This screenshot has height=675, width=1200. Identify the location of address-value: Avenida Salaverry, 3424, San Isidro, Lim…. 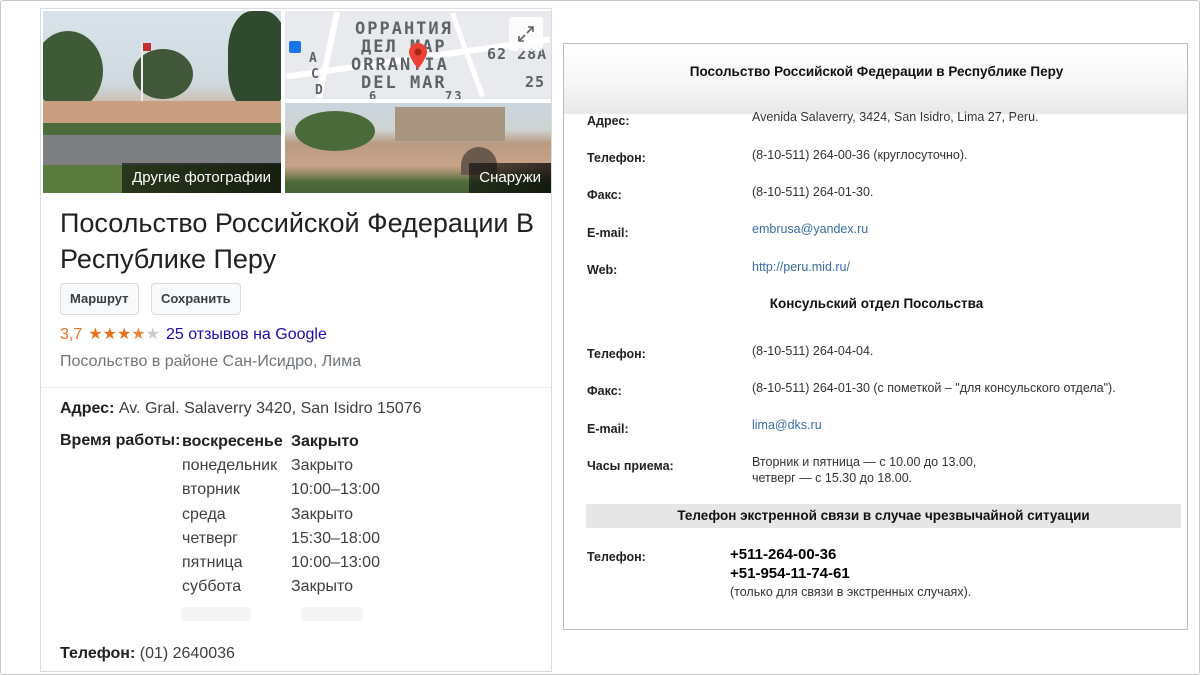
(895, 117).